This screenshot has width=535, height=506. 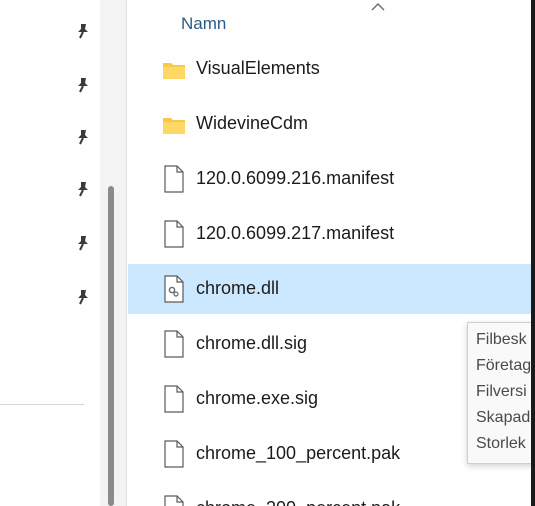 What do you see at coordinates (330, 124) in the screenshot?
I see `file-row-widevinecdm: WidevineCdm` at bounding box center [330, 124].